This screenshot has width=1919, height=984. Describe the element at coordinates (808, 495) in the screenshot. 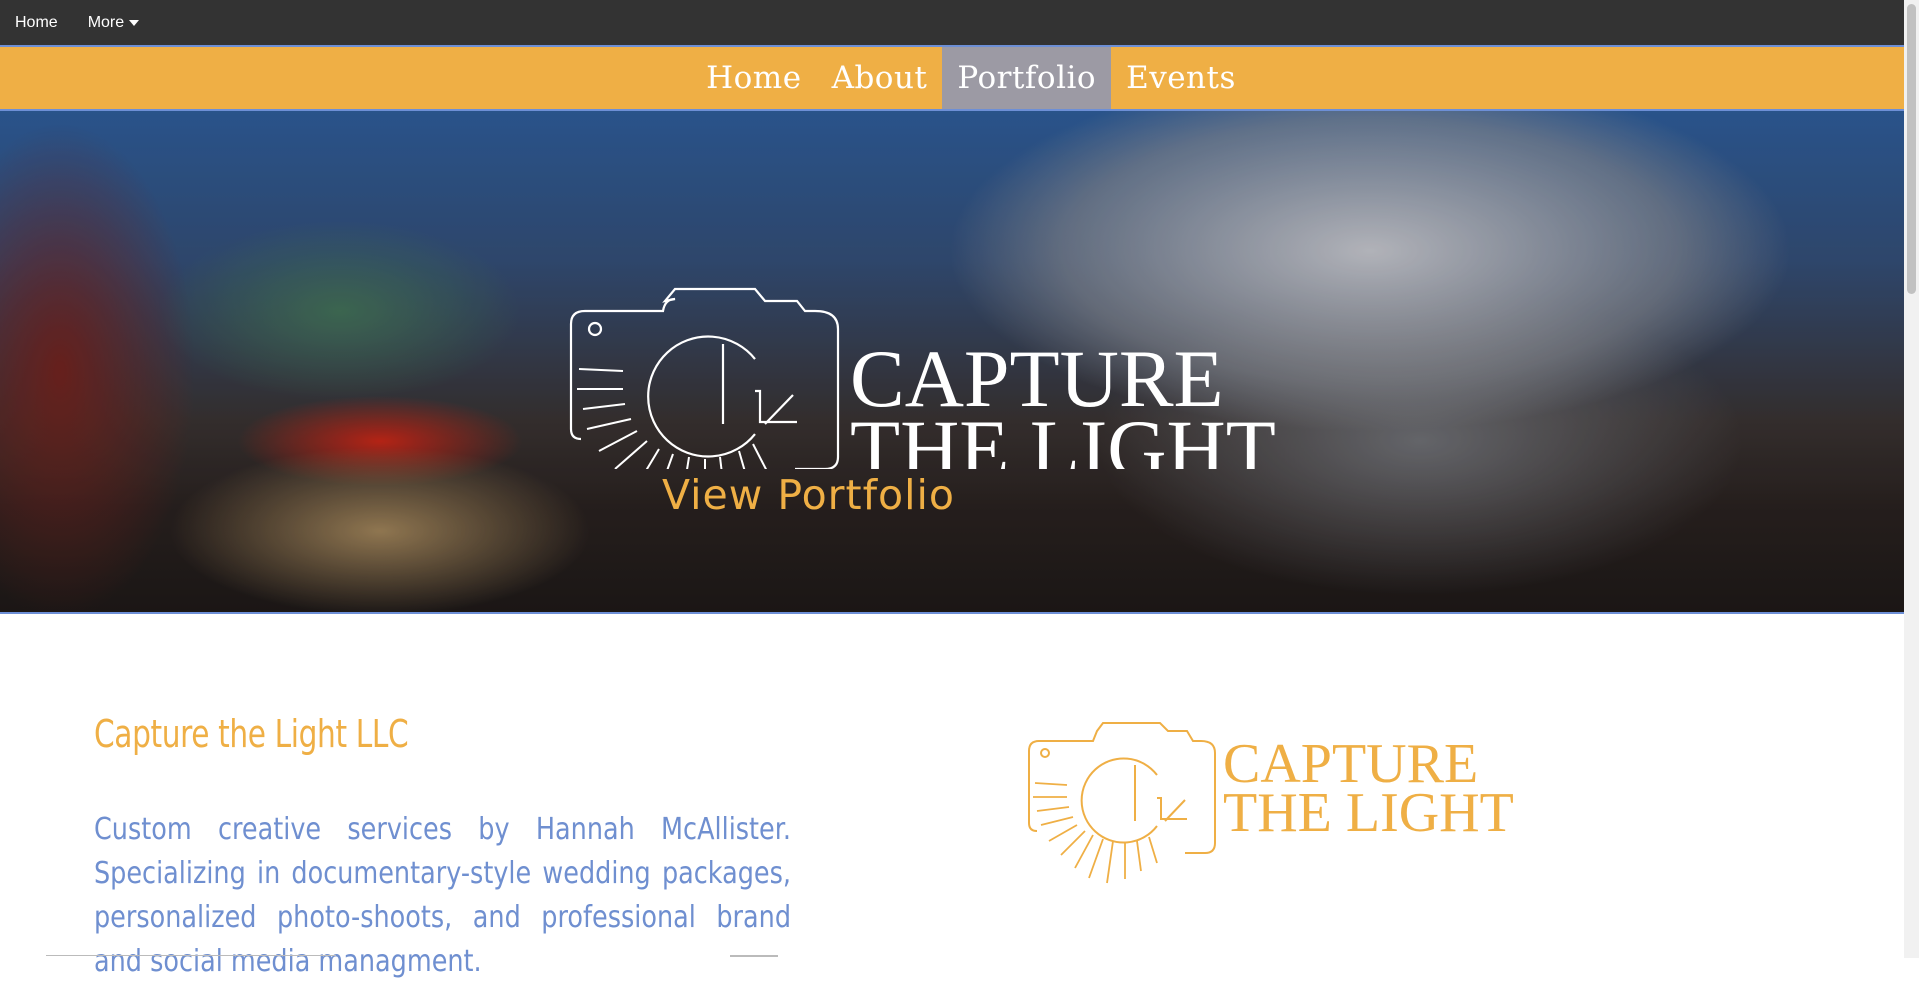

I see `view-portfolio-link: View Portfolio` at that location.